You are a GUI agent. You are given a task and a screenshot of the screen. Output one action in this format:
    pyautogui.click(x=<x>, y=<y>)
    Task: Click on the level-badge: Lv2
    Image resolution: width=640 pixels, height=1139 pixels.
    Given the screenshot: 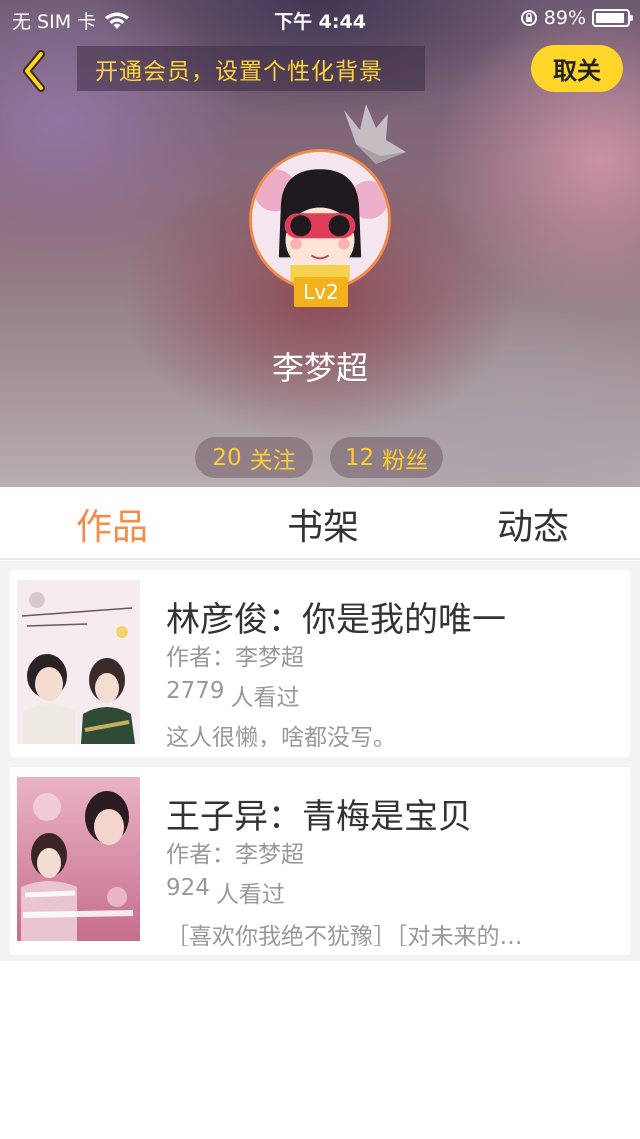 What is the action you would take?
    pyautogui.click(x=321, y=292)
    